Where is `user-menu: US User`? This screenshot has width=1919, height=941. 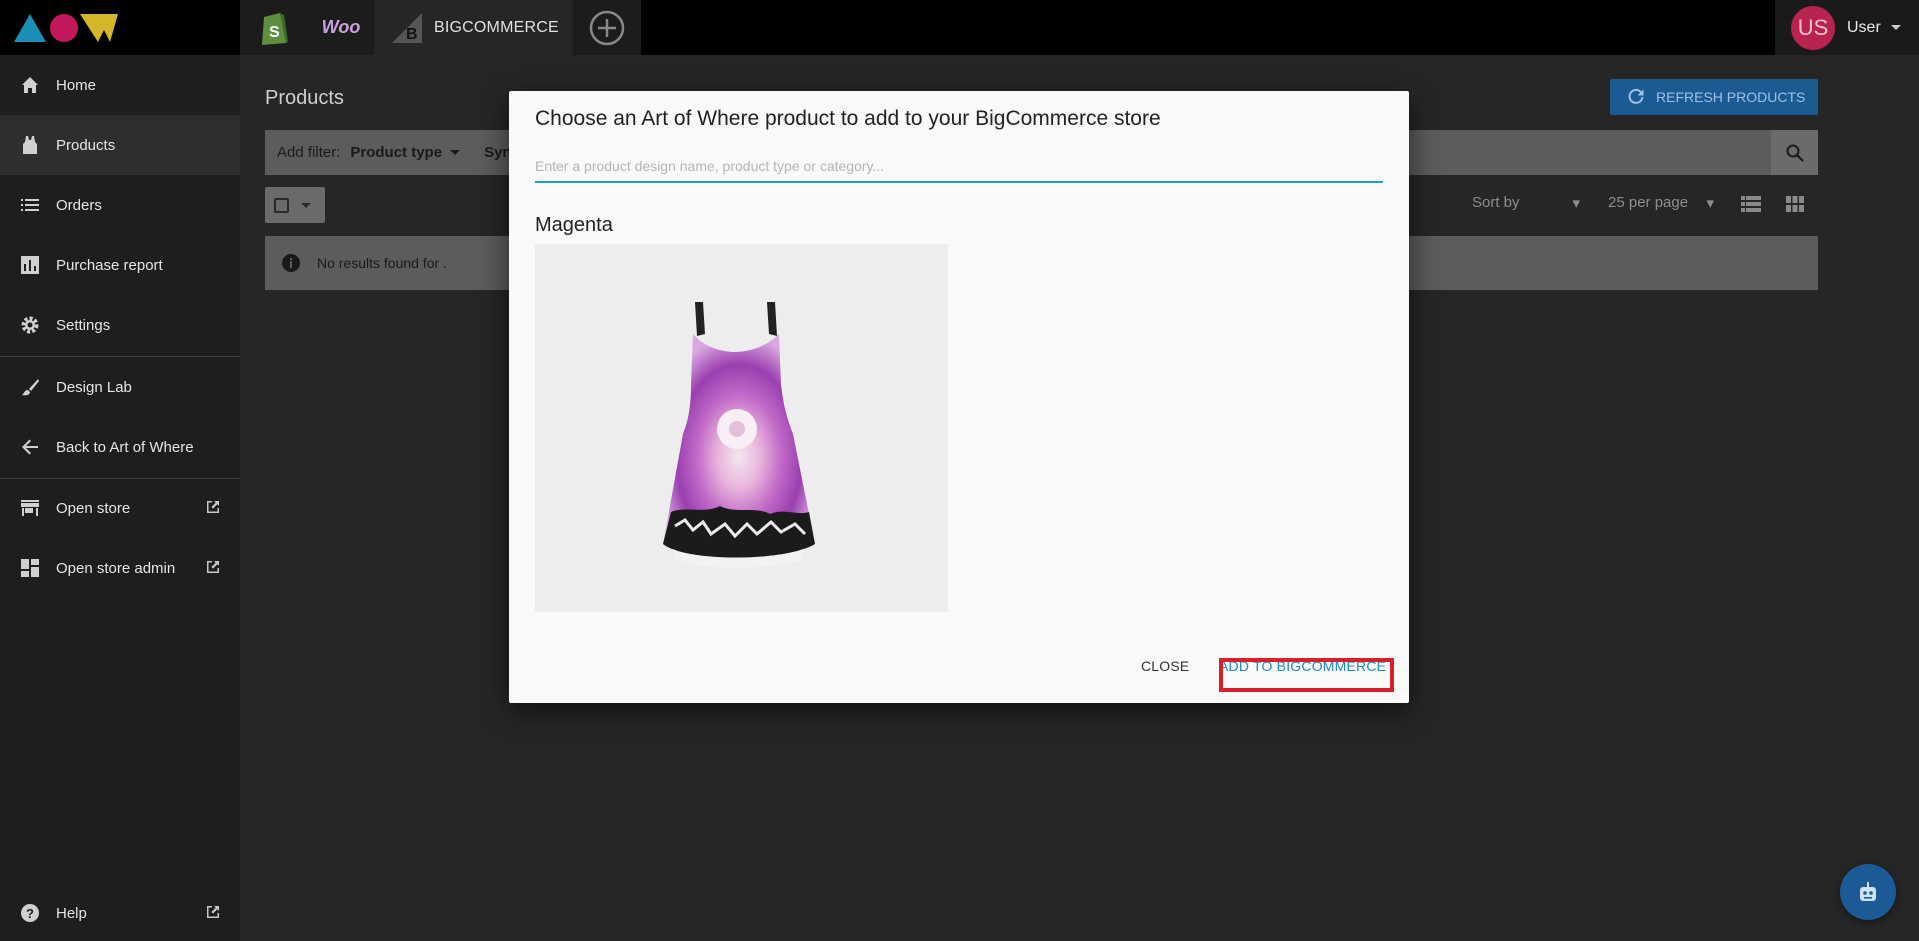 user-menu: US User is located at coordinates (1847, 27).